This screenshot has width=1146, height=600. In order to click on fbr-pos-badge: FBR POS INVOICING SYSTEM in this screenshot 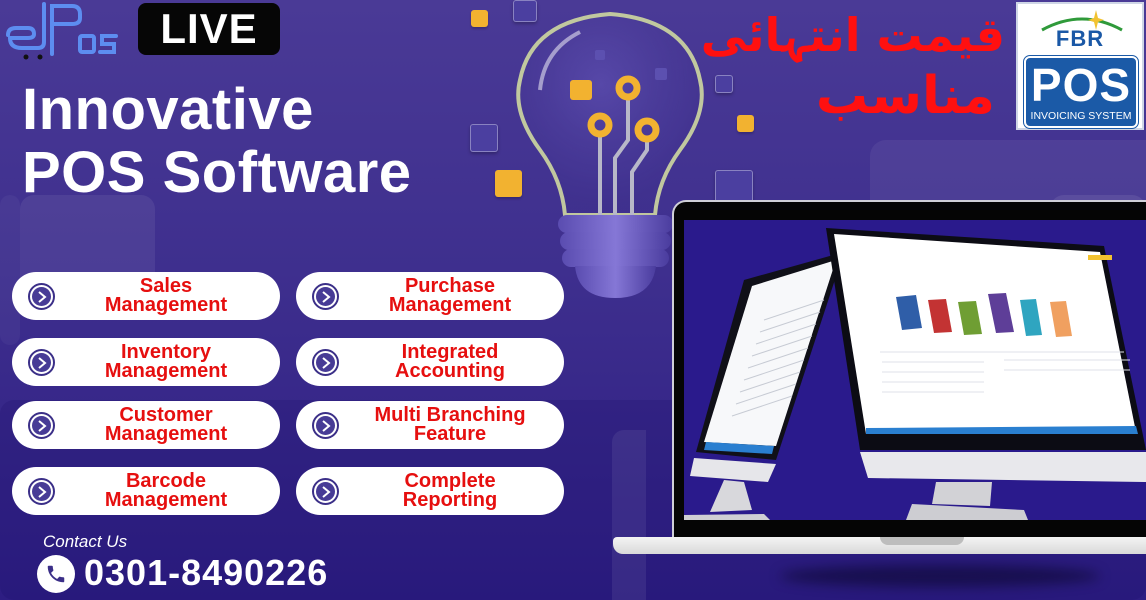, I will do `click(1080, 66)`.